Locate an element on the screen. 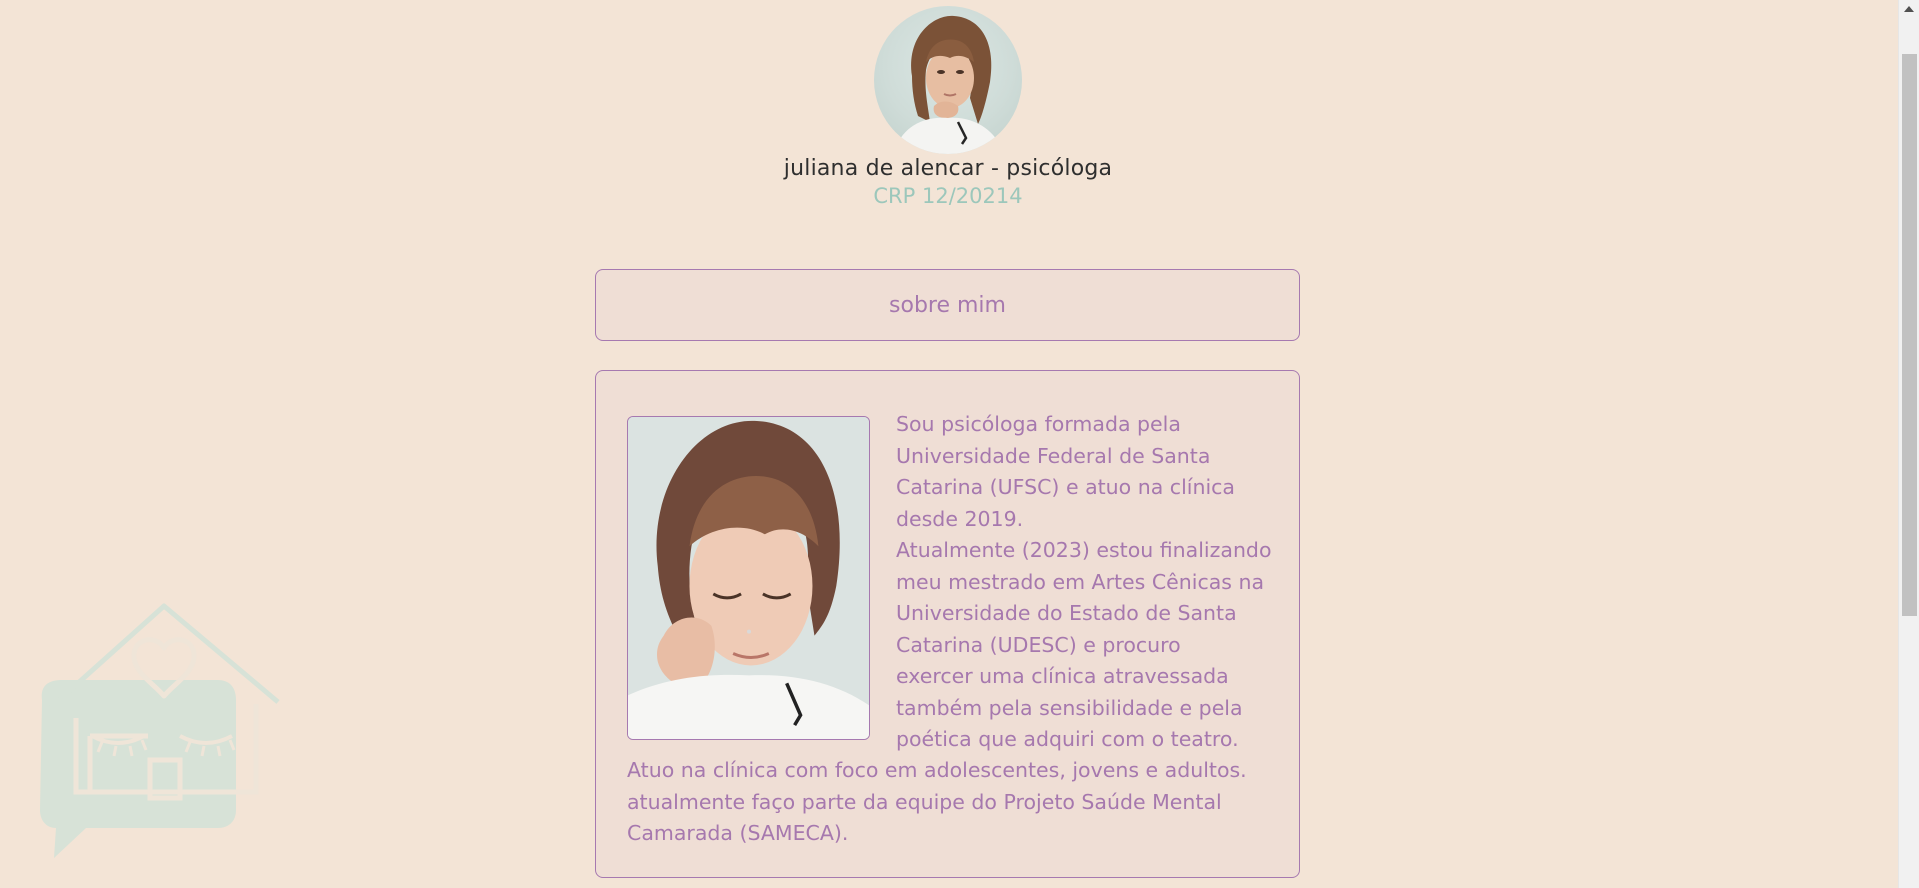  bio-line: Atualmente (2023) estou finalizando is located at coordinates (1084, 550).